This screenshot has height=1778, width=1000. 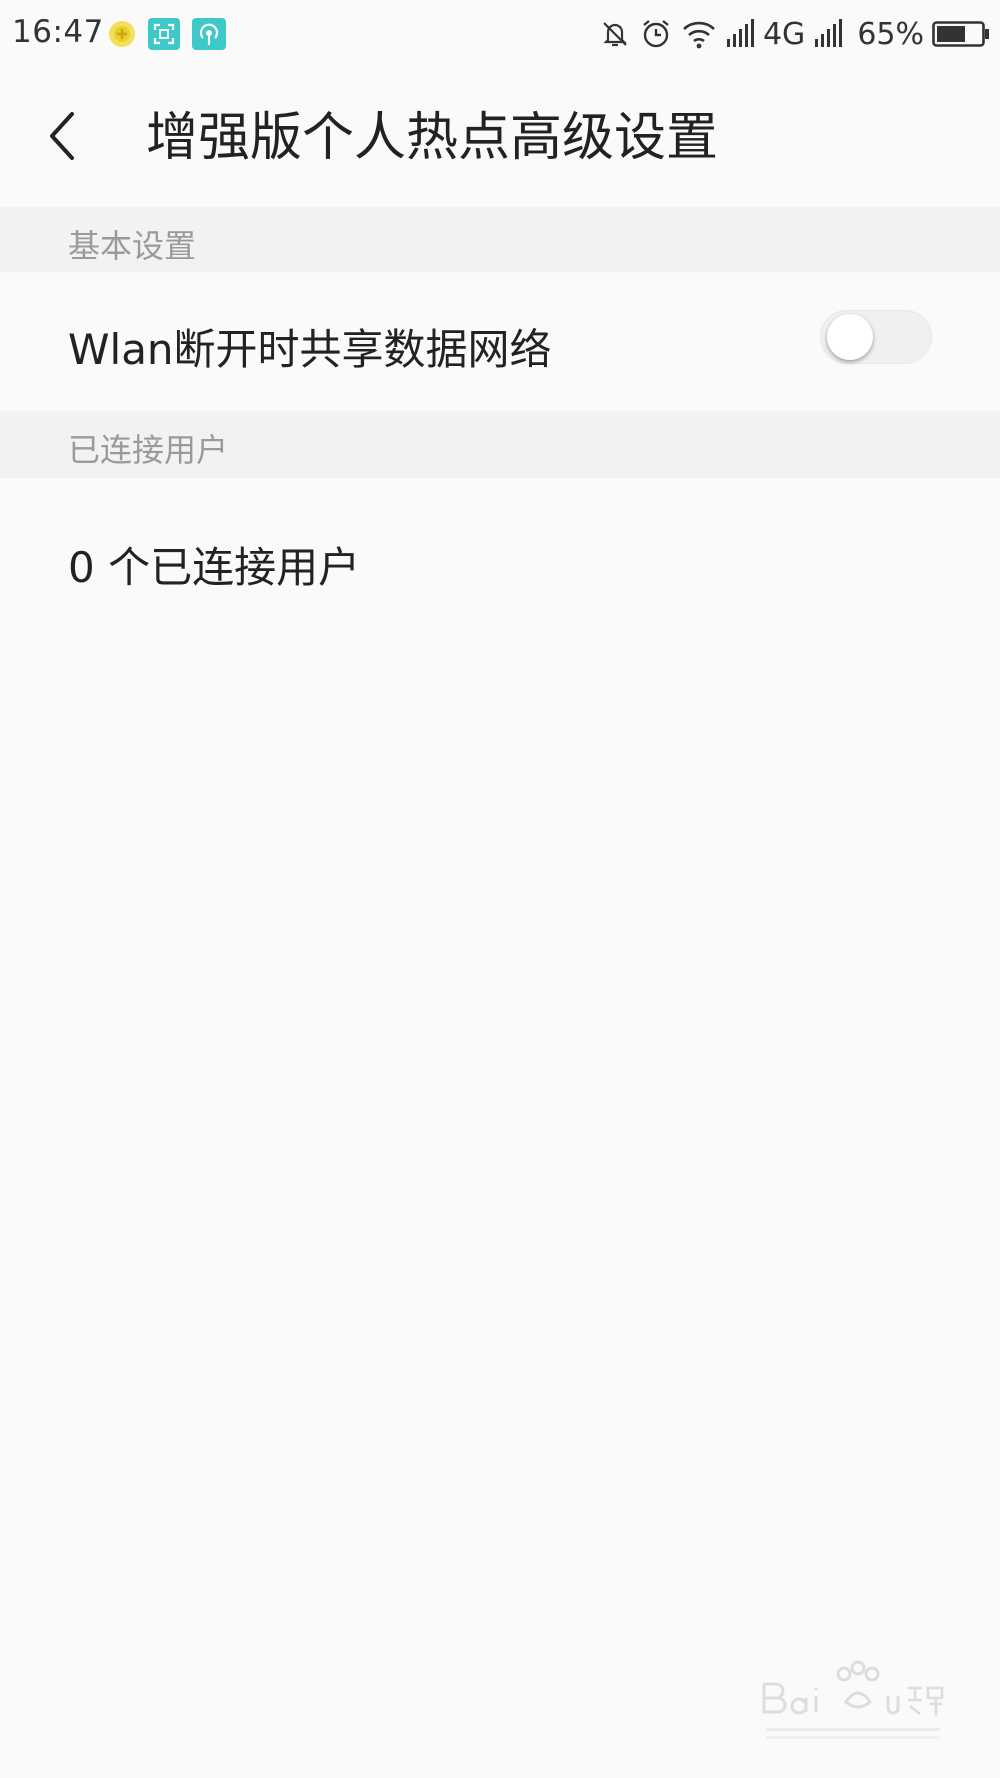 What do you see at coordinates (784, 34) in the screenshot?
I see `network-type-label: 4G` at bounding box center [784, 34].